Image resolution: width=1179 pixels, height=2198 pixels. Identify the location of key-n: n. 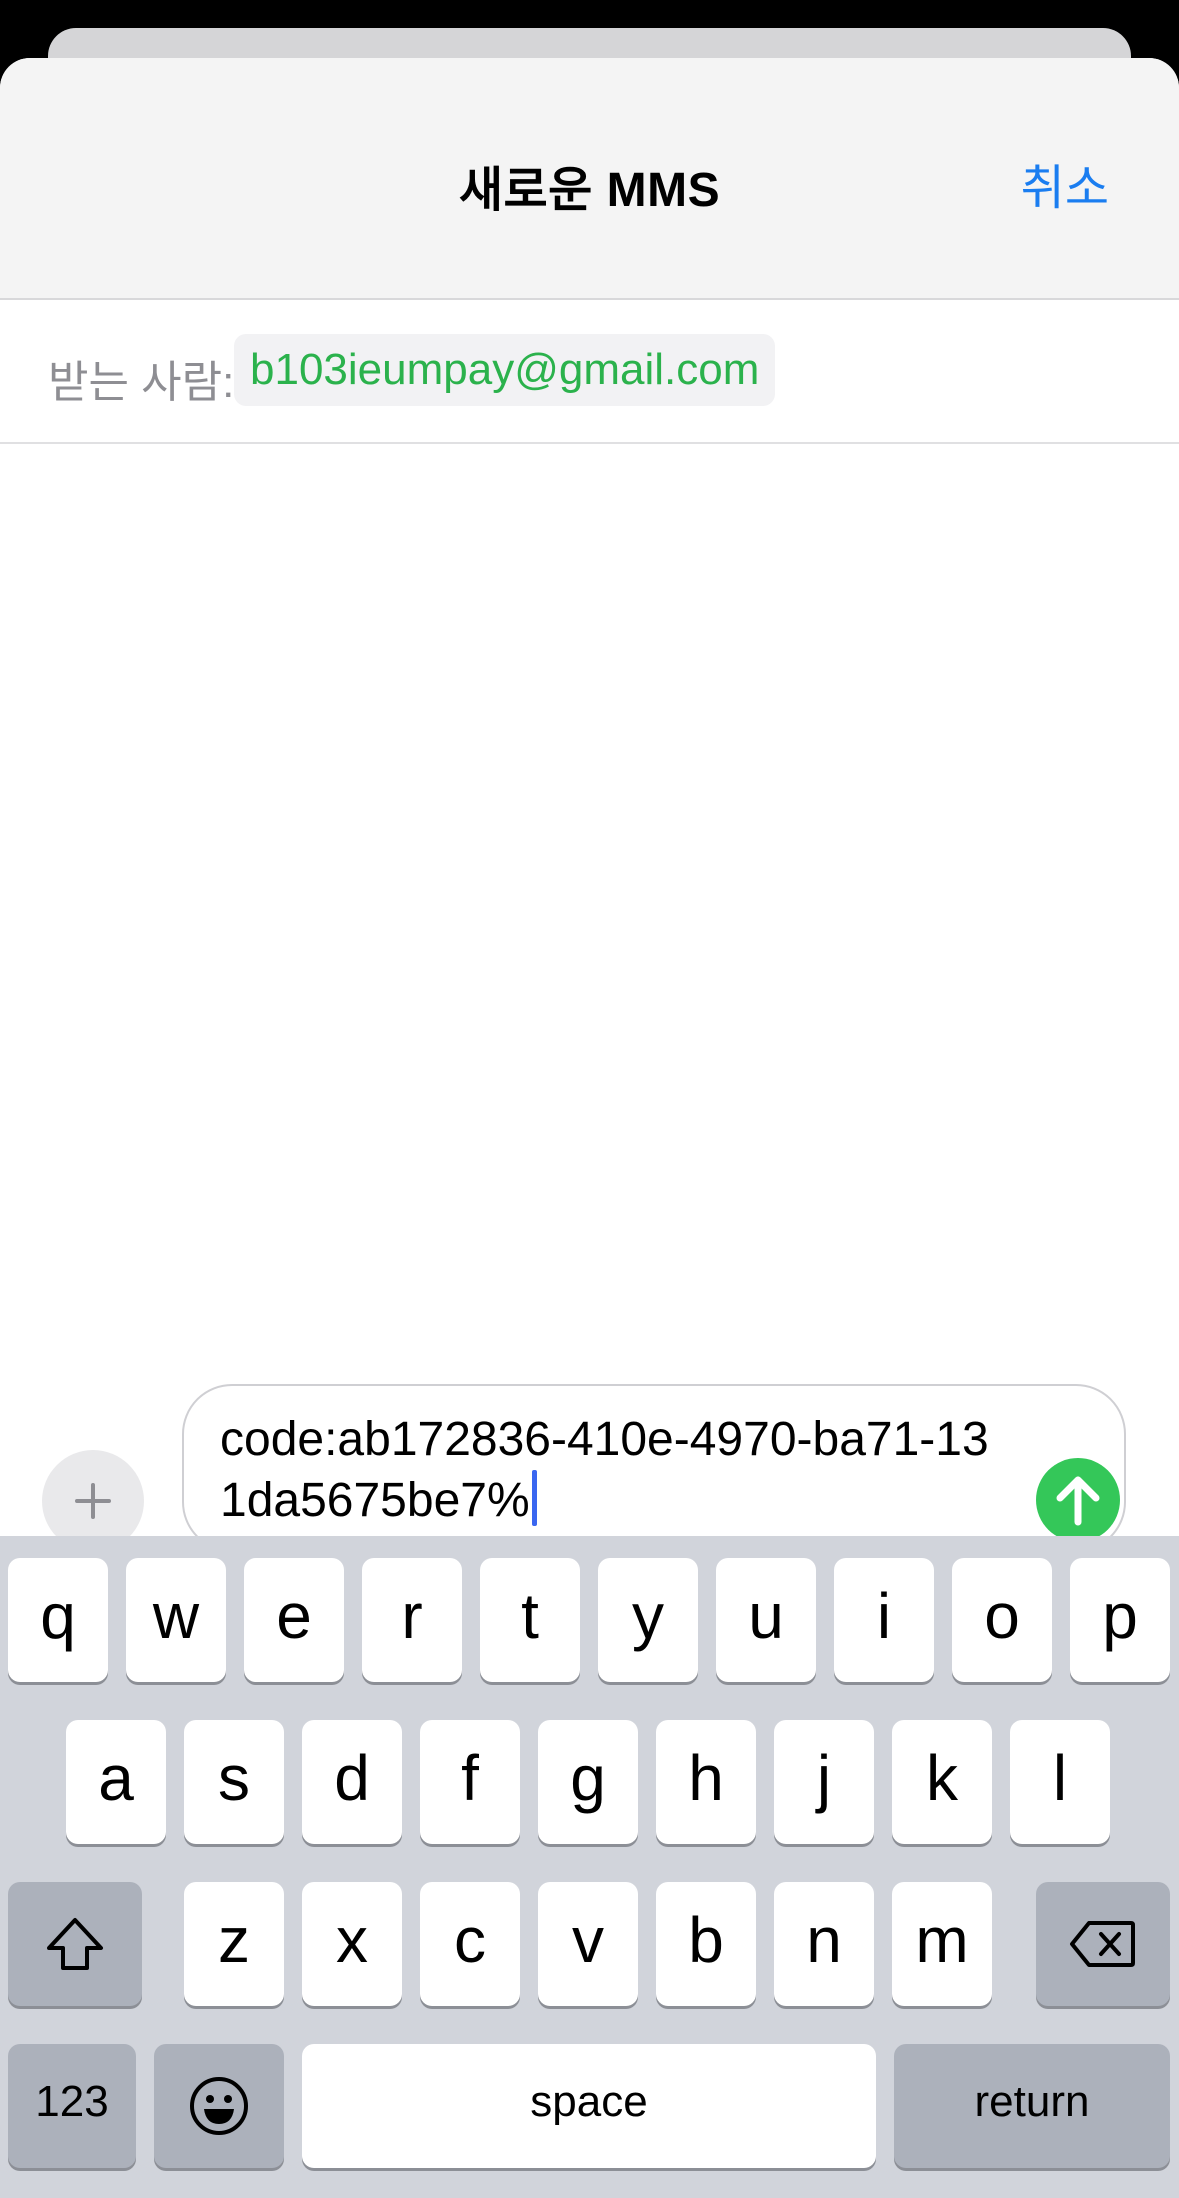
(824, 1944).